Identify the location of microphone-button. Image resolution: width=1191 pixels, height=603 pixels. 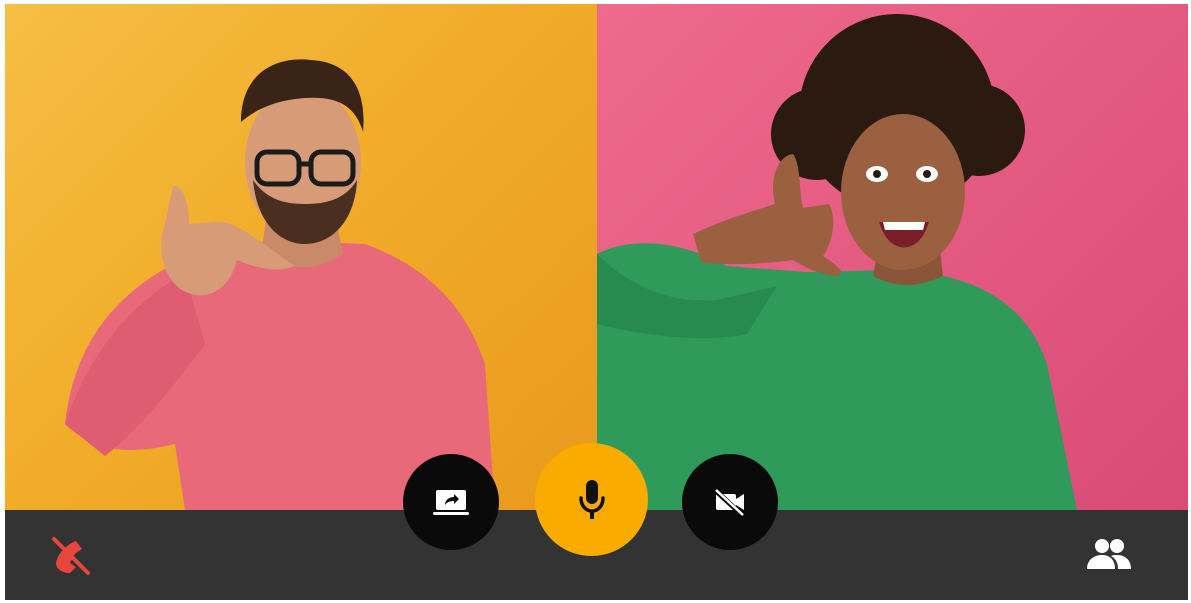
(591, 499).